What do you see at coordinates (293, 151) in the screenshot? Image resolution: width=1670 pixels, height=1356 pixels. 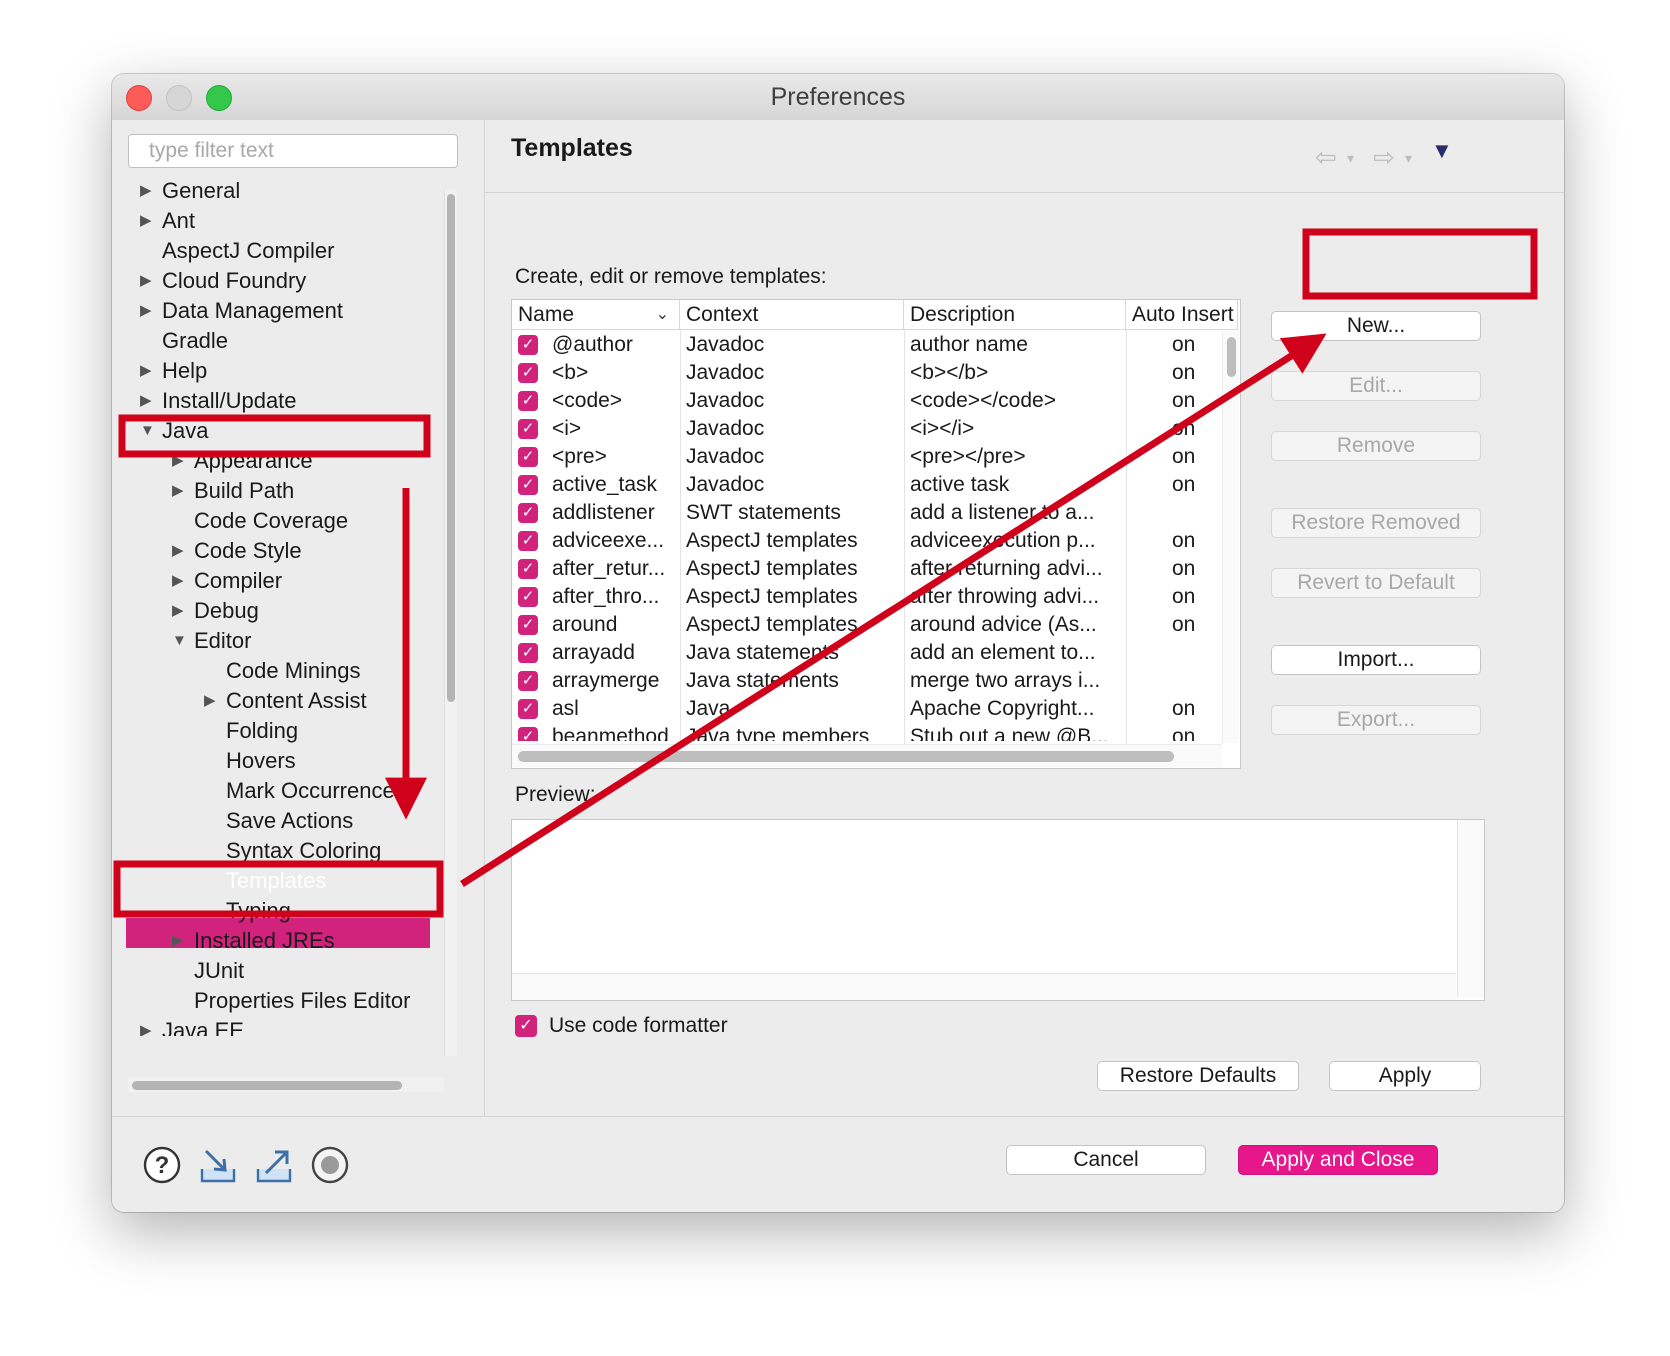 I see `filter-input` at bounding box center [293, 151].